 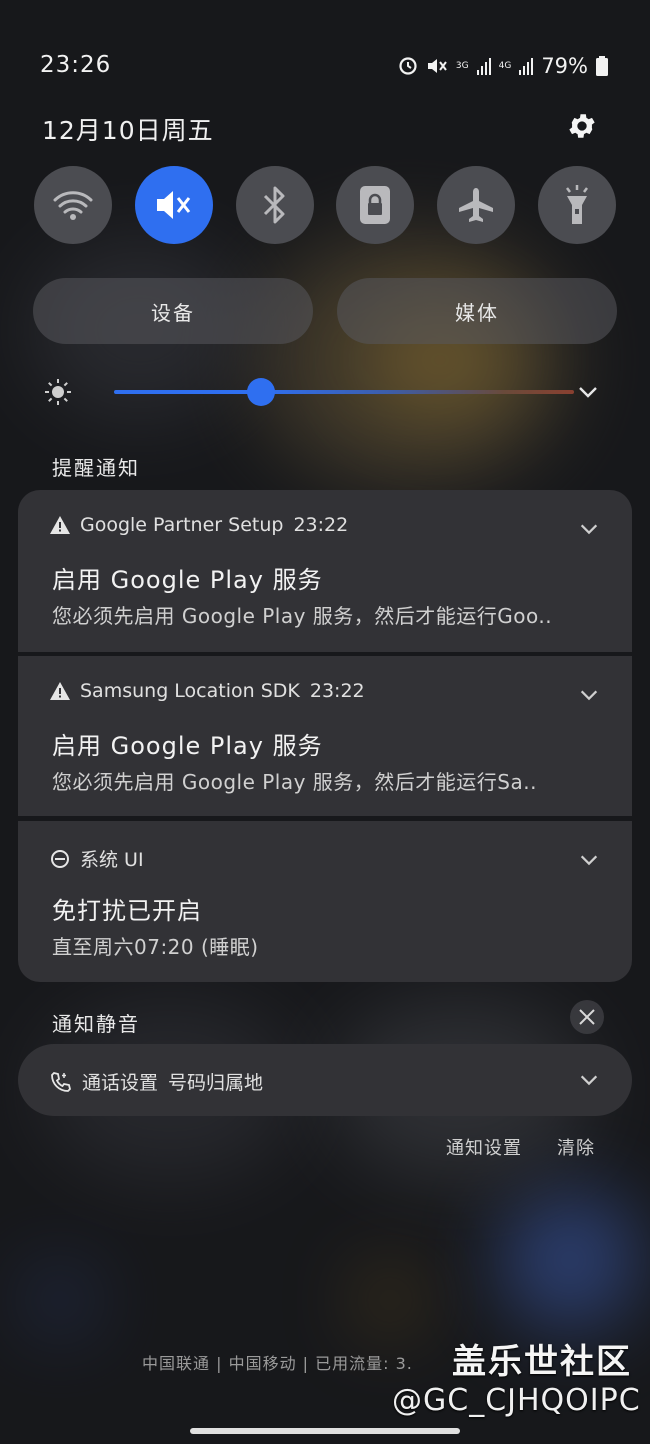 I want to click on airplane-icon, so click(x=476, y=205).